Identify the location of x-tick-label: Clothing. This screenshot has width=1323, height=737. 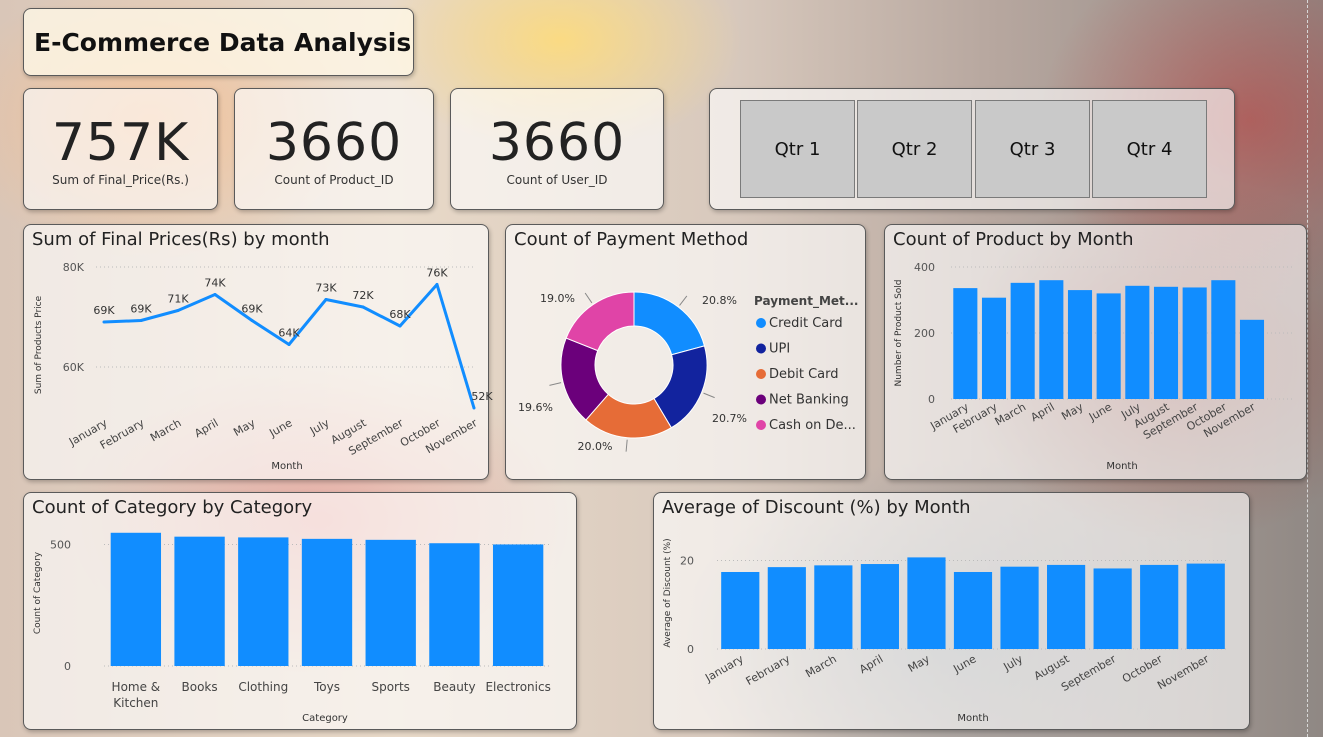
(263, 687).